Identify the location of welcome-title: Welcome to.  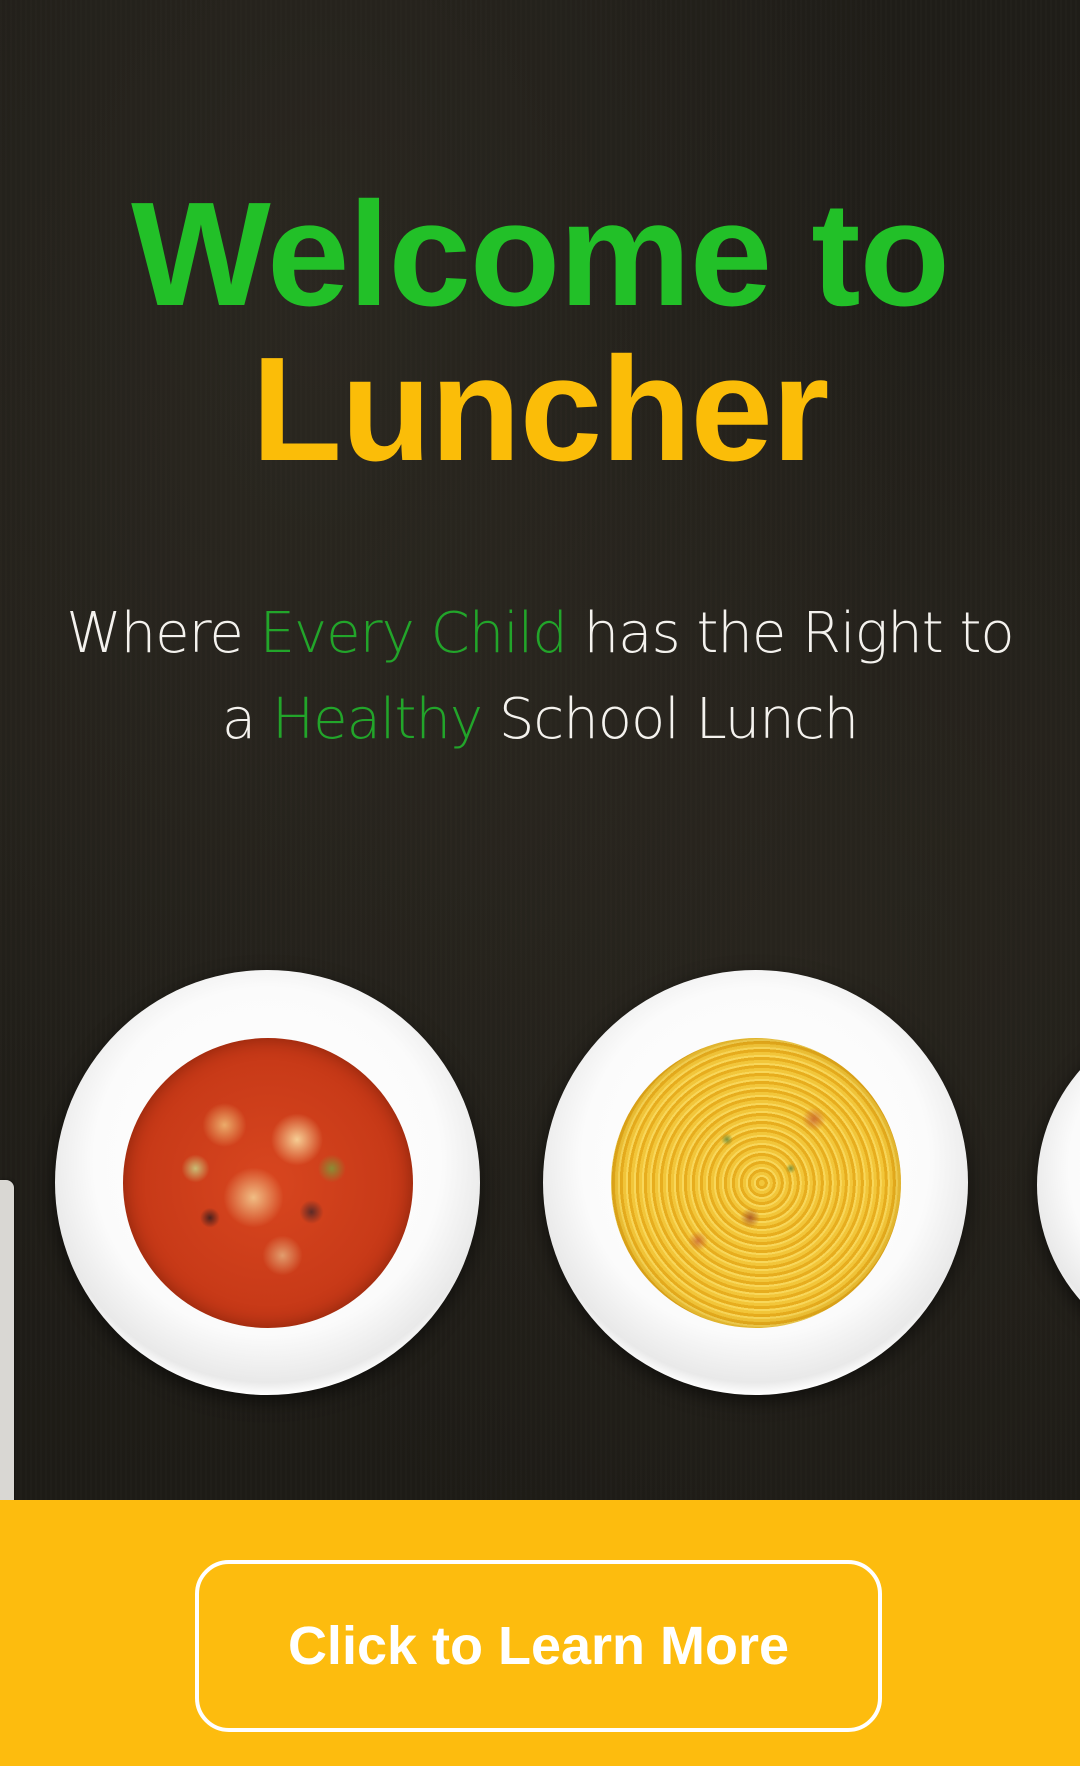
(540, 254).